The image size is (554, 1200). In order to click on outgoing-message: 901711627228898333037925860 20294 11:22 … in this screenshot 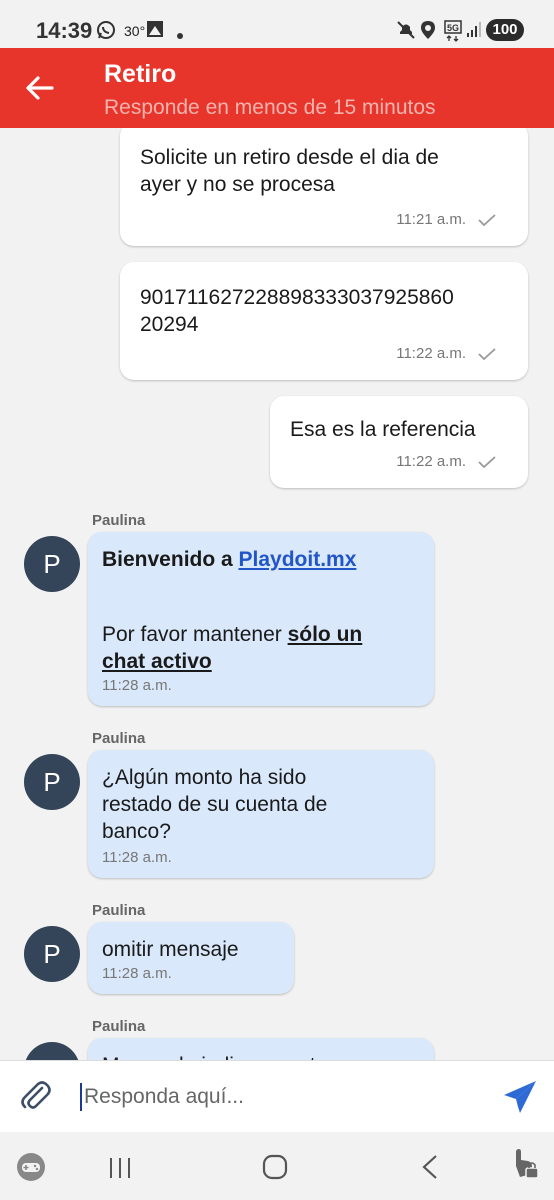, I will do `click(324, 321)`.